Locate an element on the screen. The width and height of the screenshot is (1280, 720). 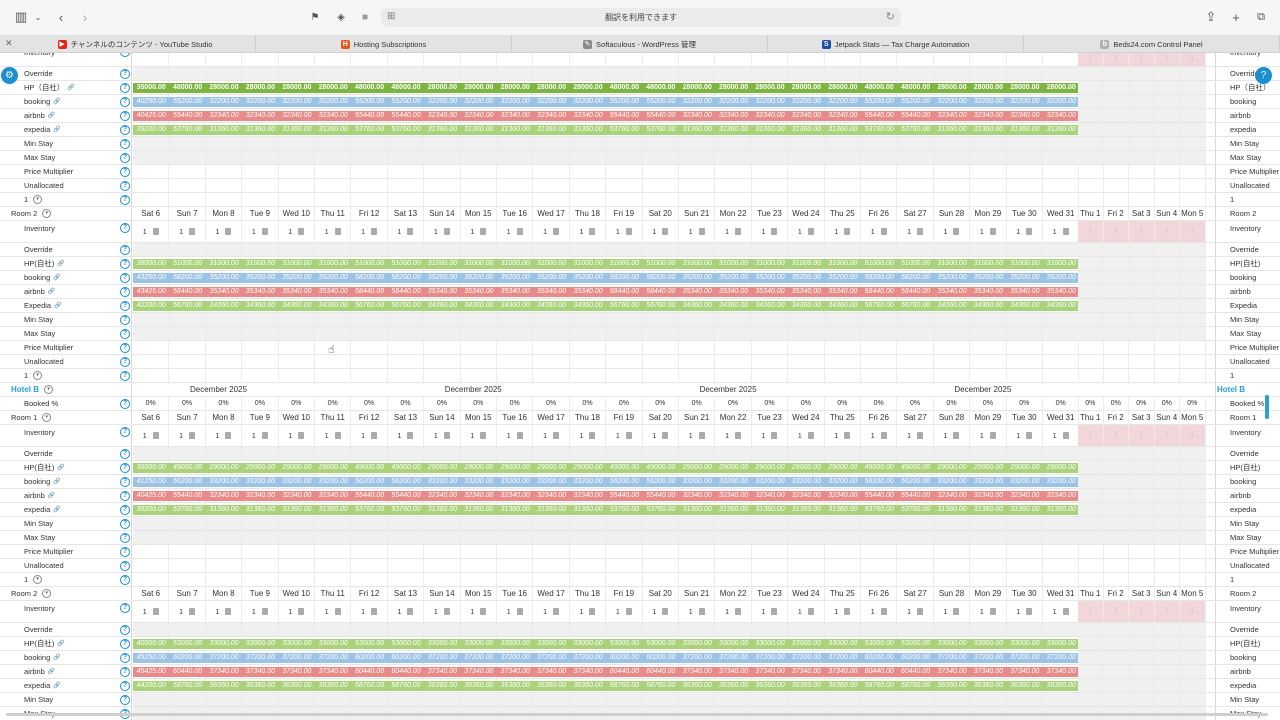
rate-value: 51000.00 is located at coordinates (915, 264).